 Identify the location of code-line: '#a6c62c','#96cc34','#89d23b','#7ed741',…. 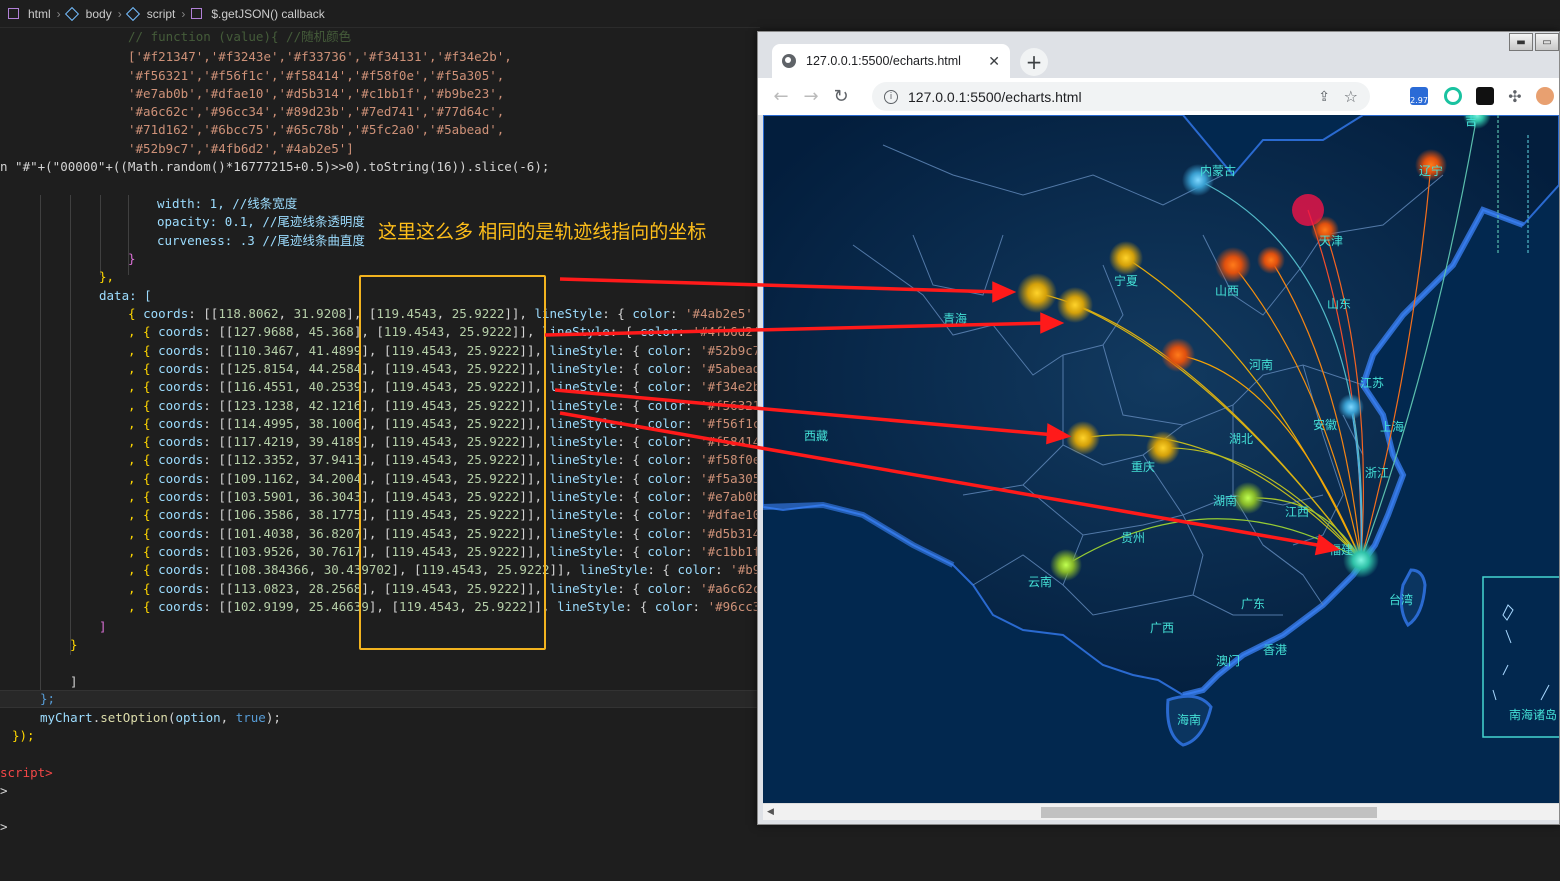
(316, 111).